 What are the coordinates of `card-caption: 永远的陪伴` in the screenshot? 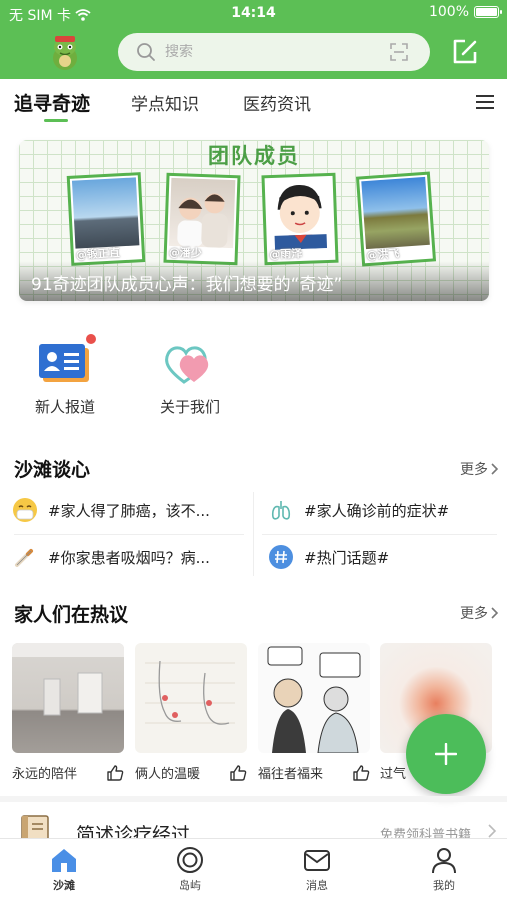 It's located at (45, 774).